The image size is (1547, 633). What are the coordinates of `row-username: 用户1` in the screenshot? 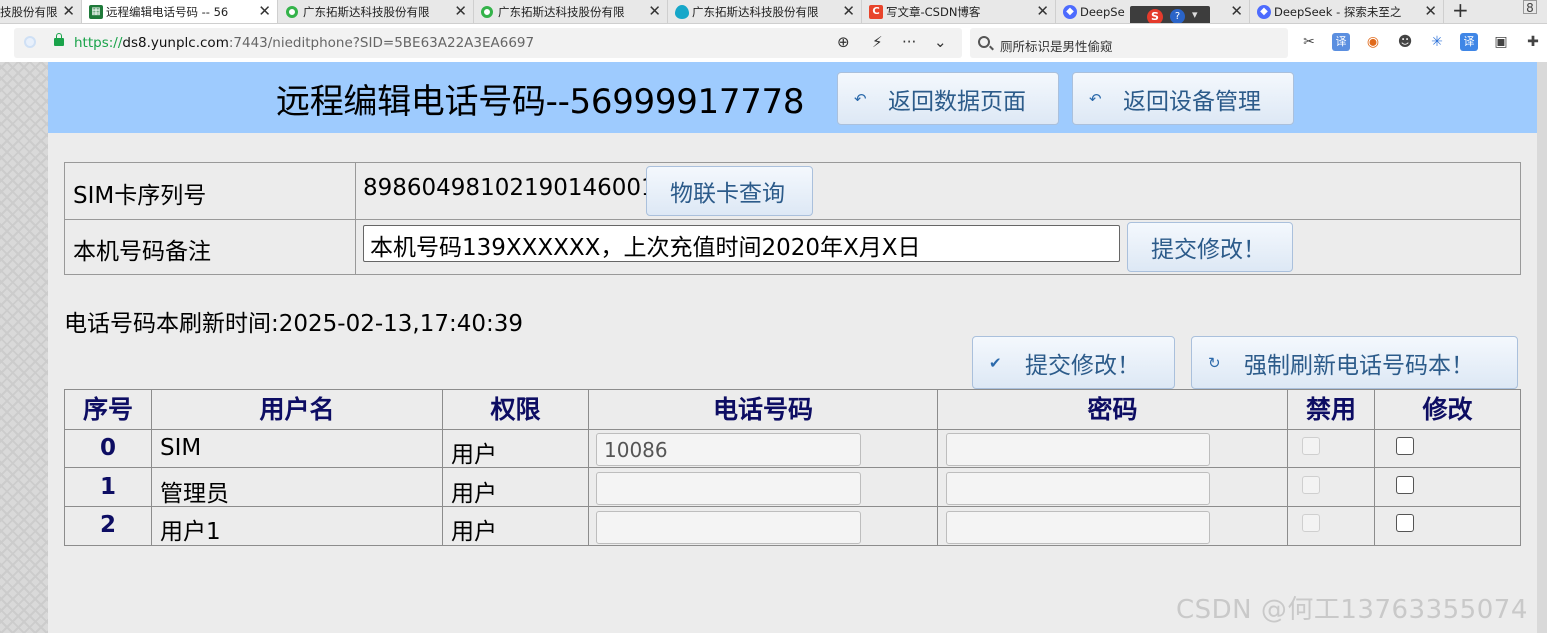 It's located at (190, 532).